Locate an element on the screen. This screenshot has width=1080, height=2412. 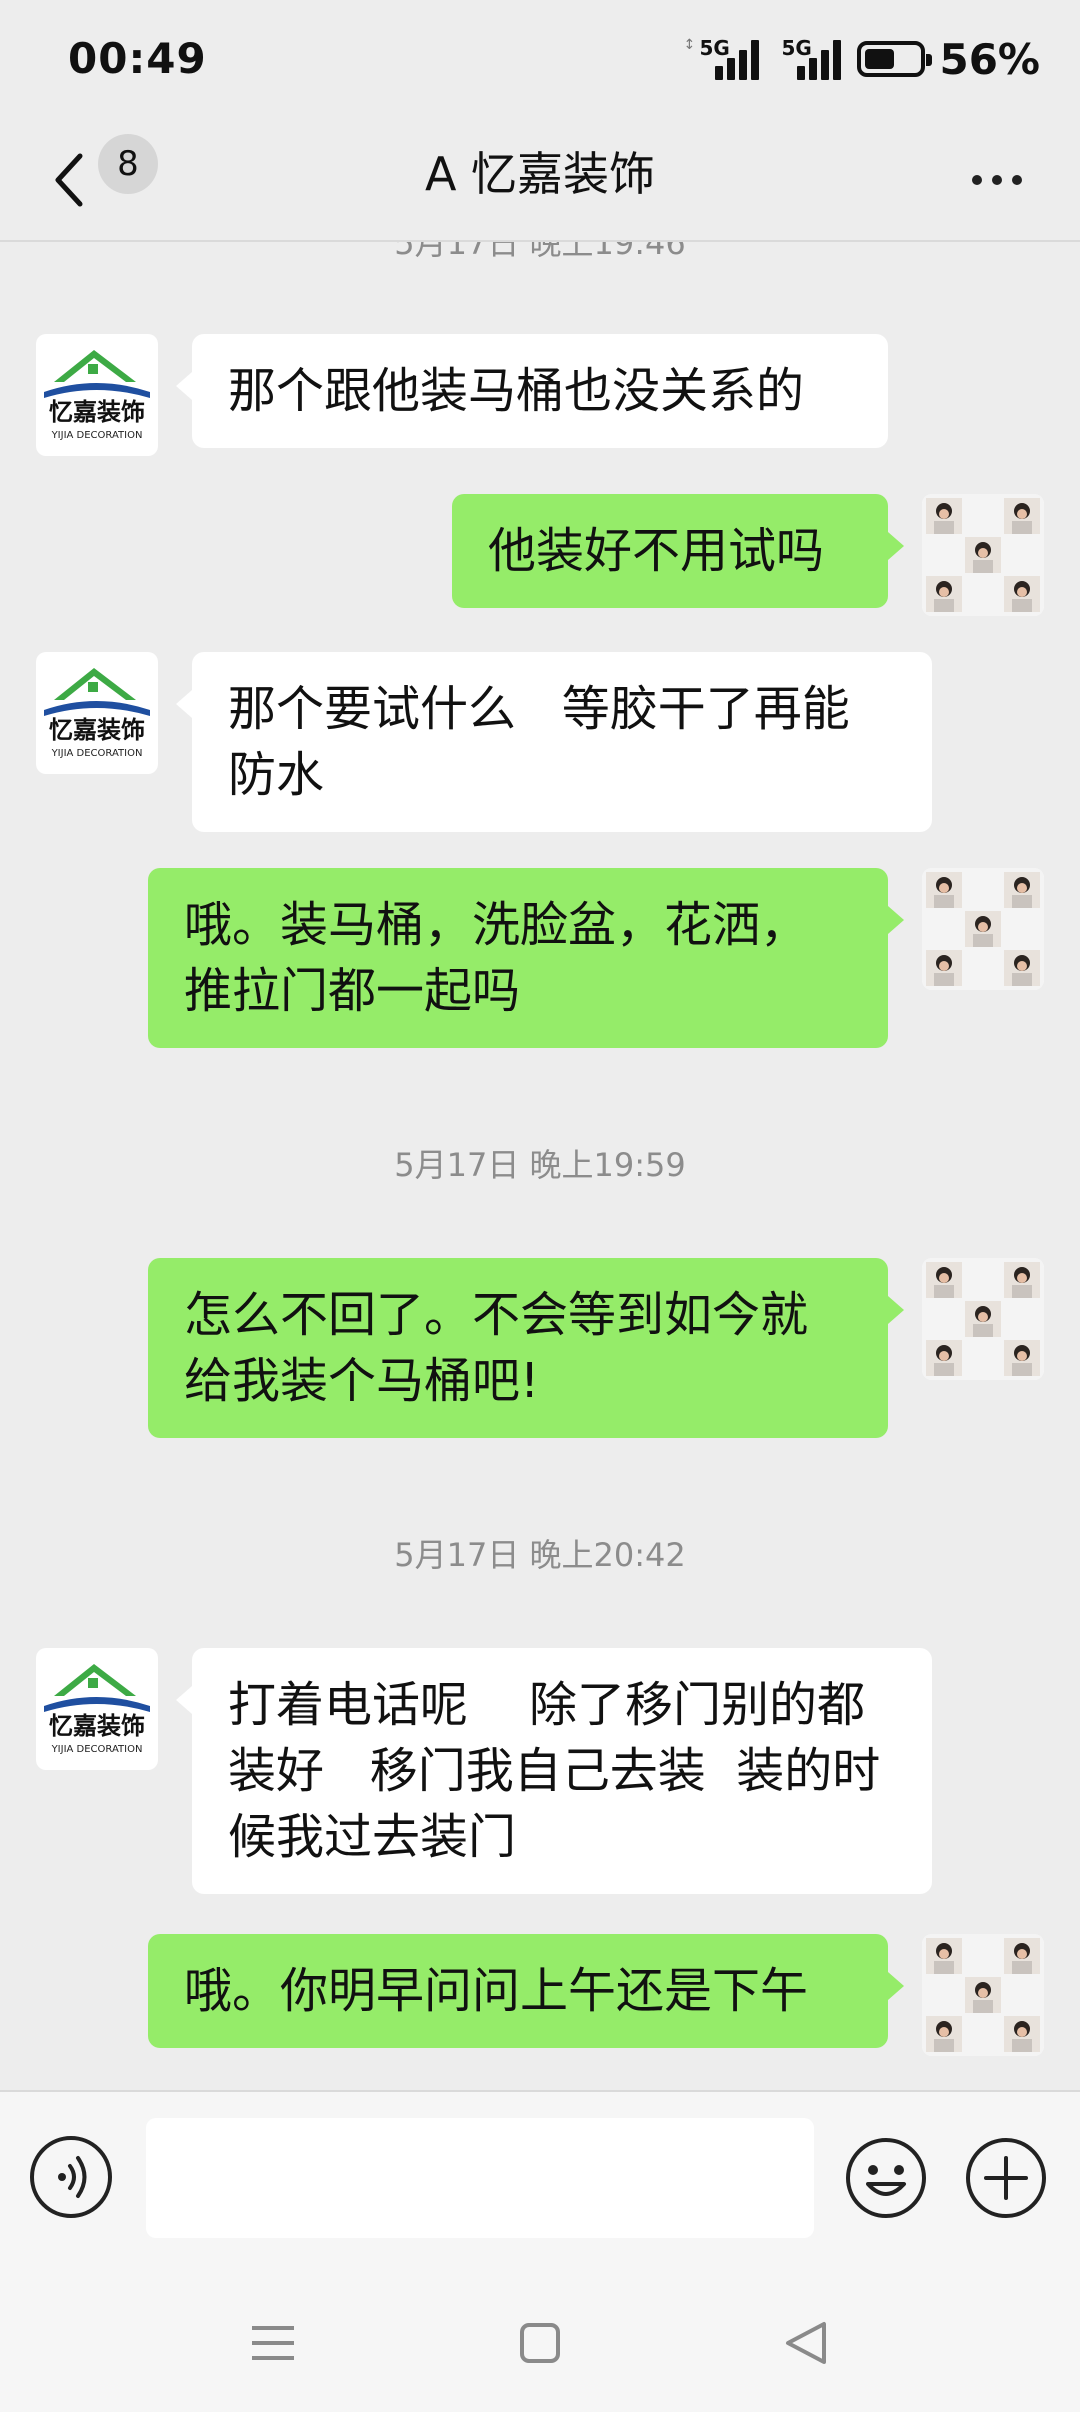
timestamp: 5月17日 晚上20:42 is located at coordinates (540, 1555).